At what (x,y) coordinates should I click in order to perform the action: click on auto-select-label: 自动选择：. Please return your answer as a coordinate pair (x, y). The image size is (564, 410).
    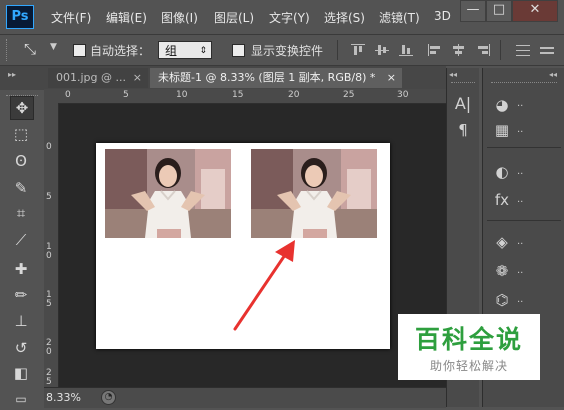
    Looking at the image, I should click on (120, 51).